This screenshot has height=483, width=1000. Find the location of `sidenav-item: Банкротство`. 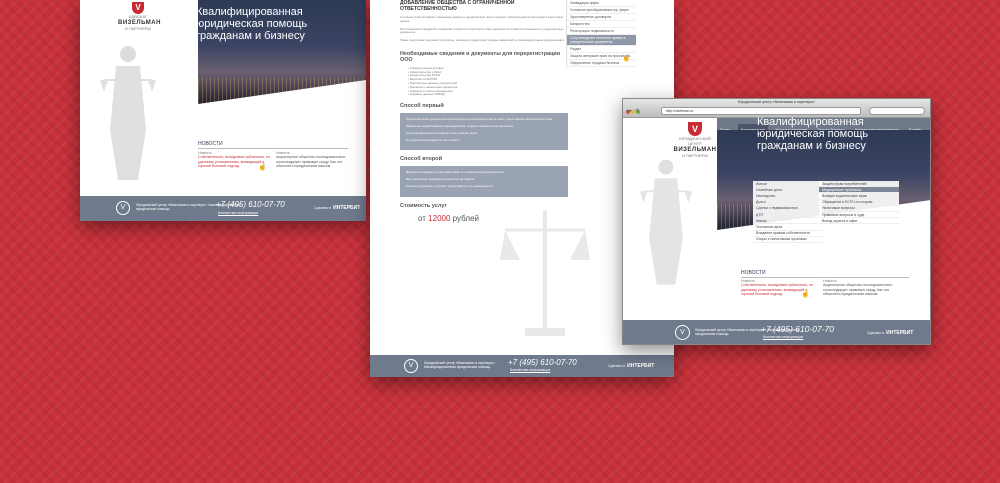

sidenav-item: Банкротство is located at coordinates (601, 24).